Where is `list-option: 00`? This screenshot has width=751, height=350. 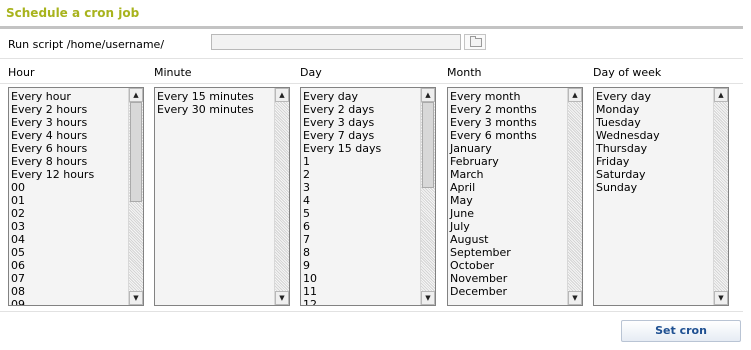
list-option: 00 is located at coordinates (69, 187).